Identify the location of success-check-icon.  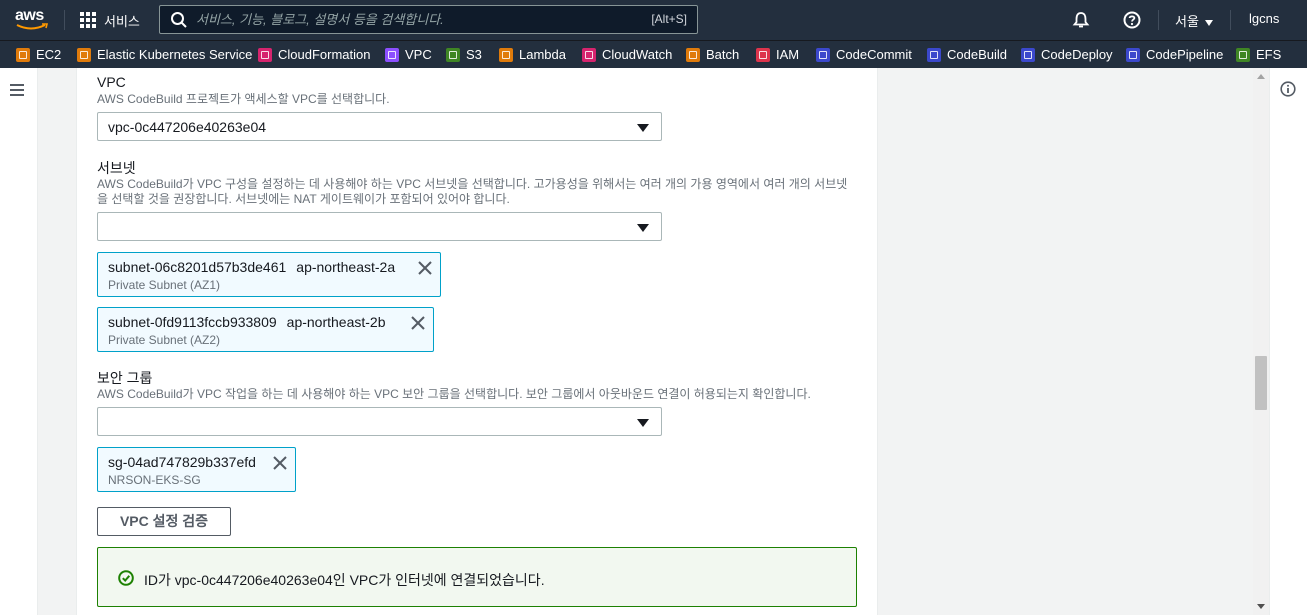
(126, 578).